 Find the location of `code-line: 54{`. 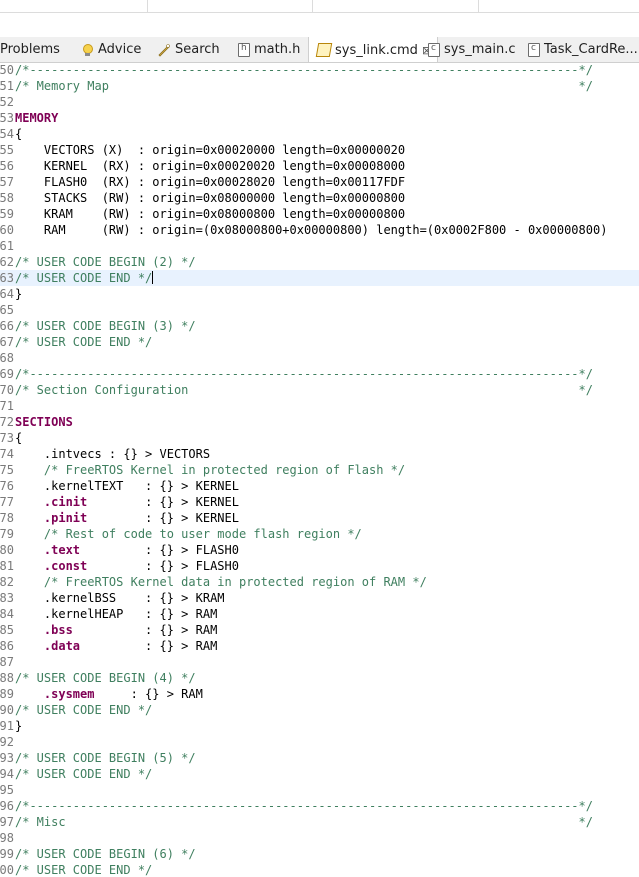

code-line: 54{ is located at coordinates (319, 134).